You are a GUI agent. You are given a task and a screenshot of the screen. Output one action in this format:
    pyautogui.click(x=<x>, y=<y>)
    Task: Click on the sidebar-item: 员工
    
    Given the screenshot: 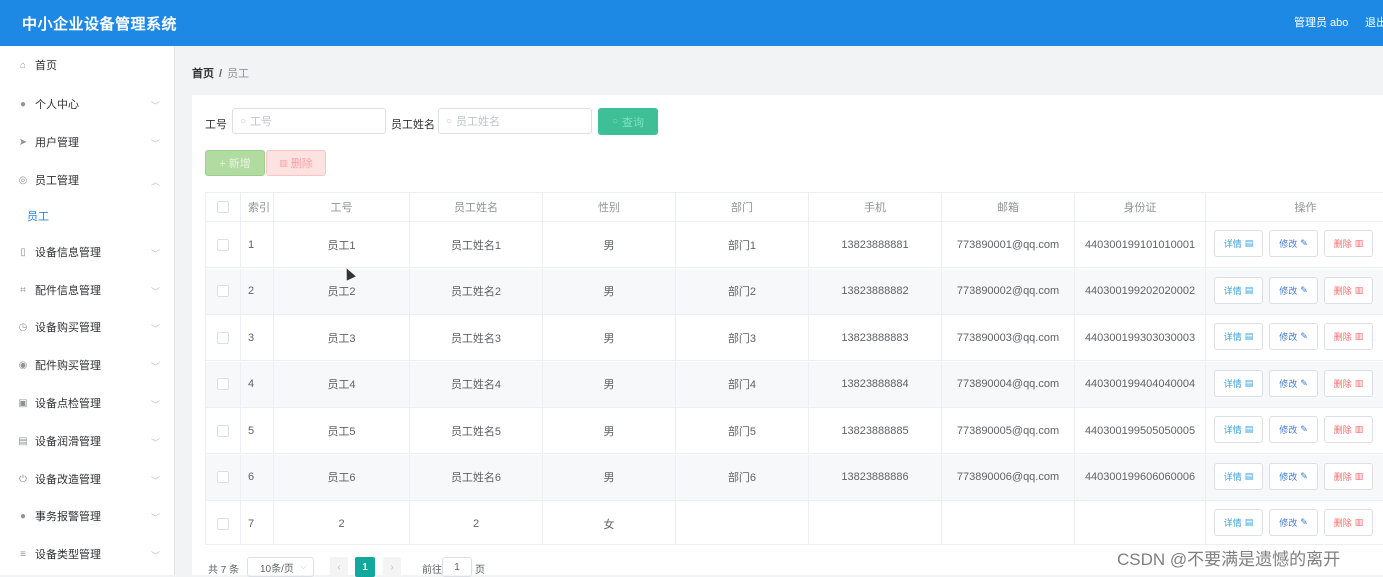 What is the action you would take?
    pyautogui.click(x=87, y=216)
    